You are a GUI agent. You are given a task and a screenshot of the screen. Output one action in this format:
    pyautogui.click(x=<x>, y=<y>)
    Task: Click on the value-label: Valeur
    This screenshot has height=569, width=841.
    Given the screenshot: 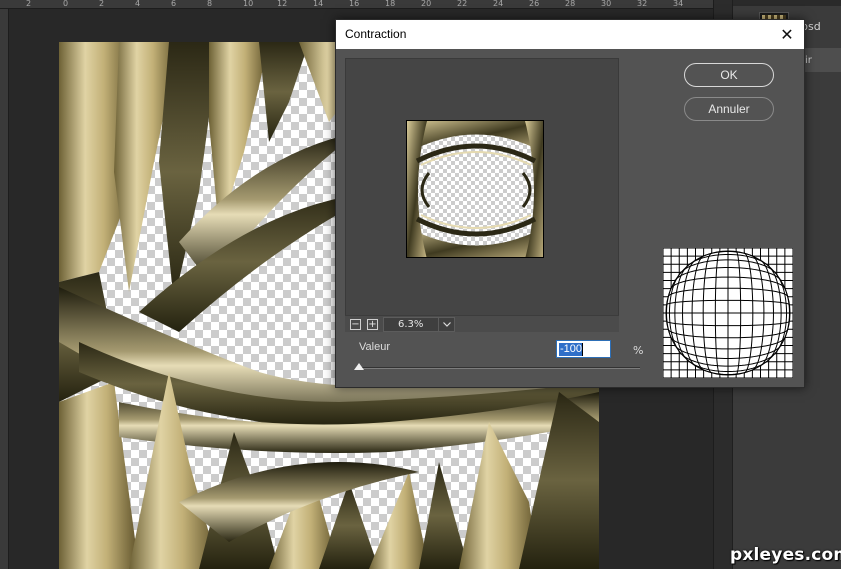 What is the action you would take?
    pyautogui.click(x=374, y=347)
    